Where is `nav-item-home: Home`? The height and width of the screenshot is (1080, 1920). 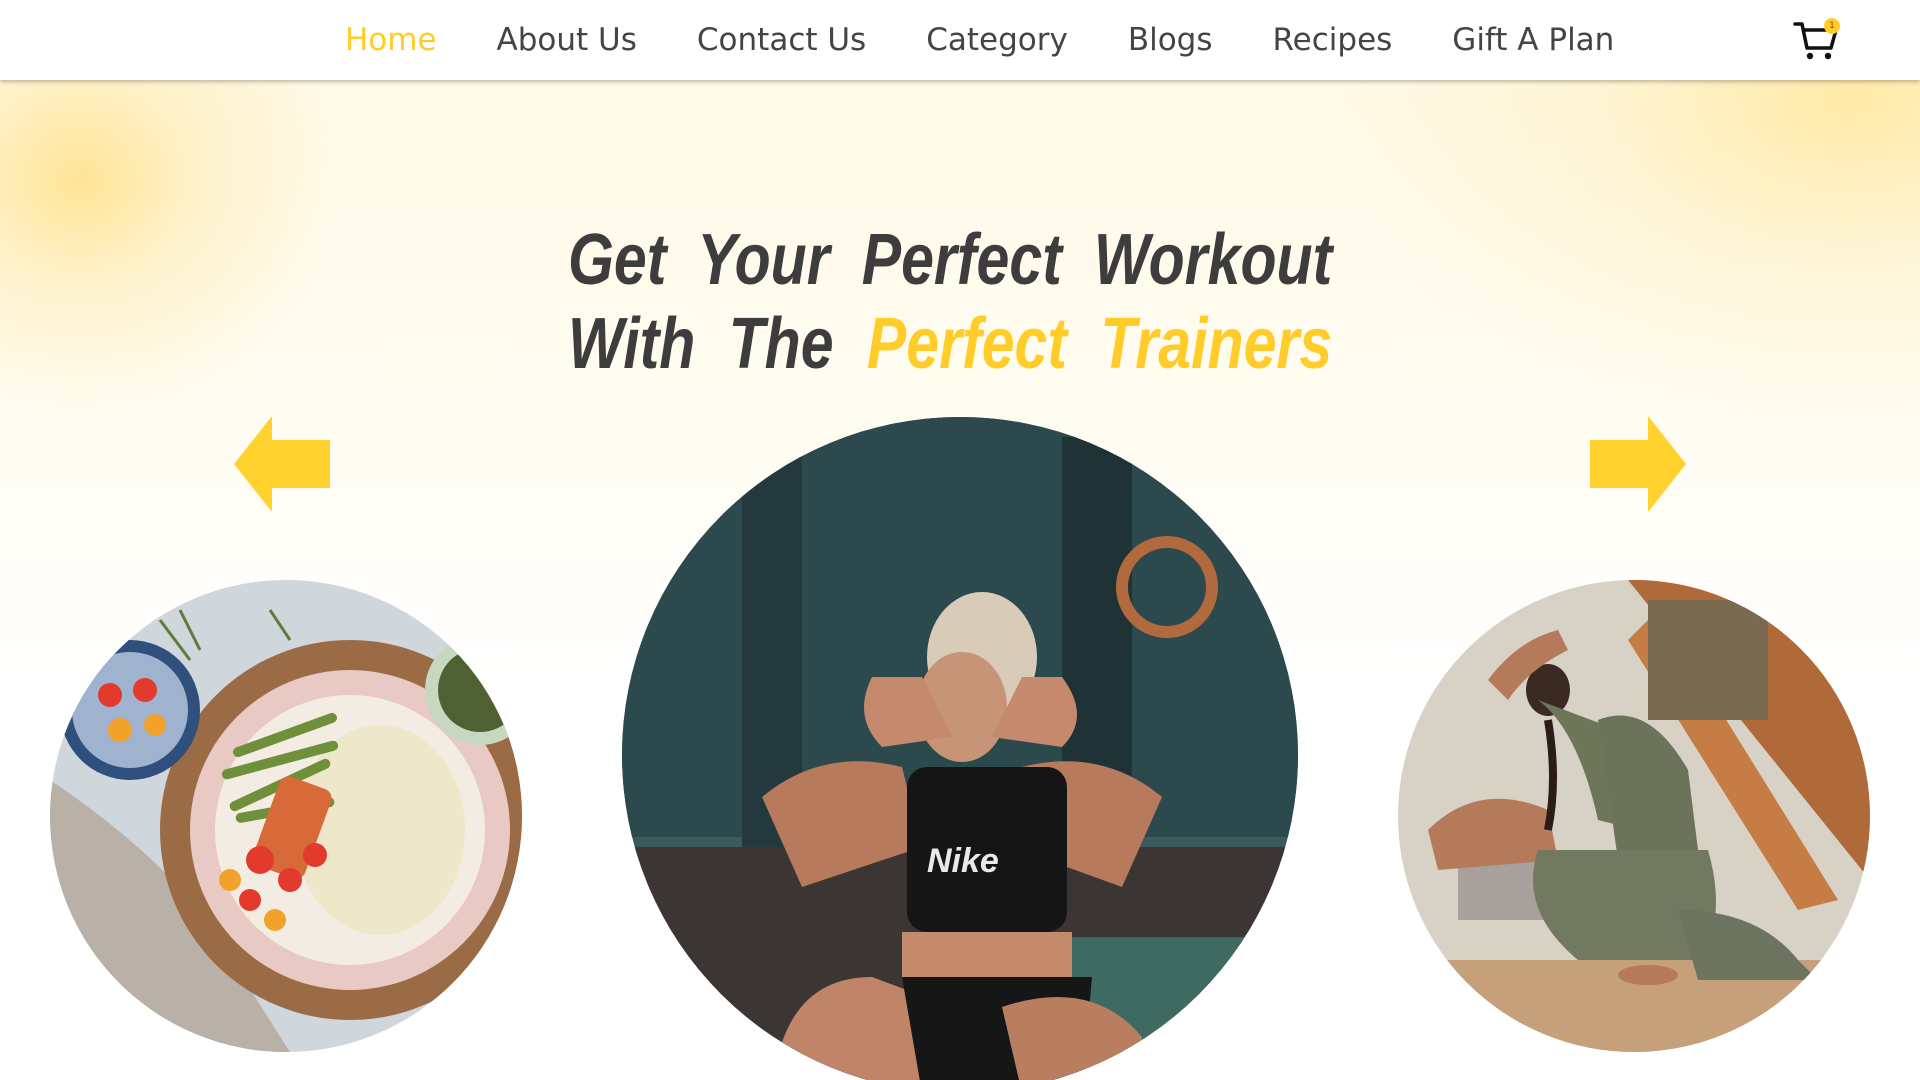
nav-item-home: Home is located at coordinates (391, 40).